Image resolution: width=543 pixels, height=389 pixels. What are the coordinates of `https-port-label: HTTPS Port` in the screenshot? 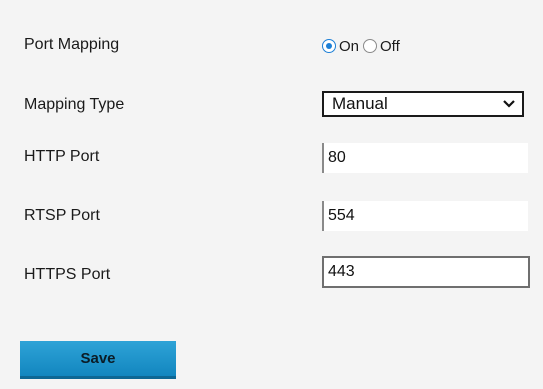 It's located at (67, 274).